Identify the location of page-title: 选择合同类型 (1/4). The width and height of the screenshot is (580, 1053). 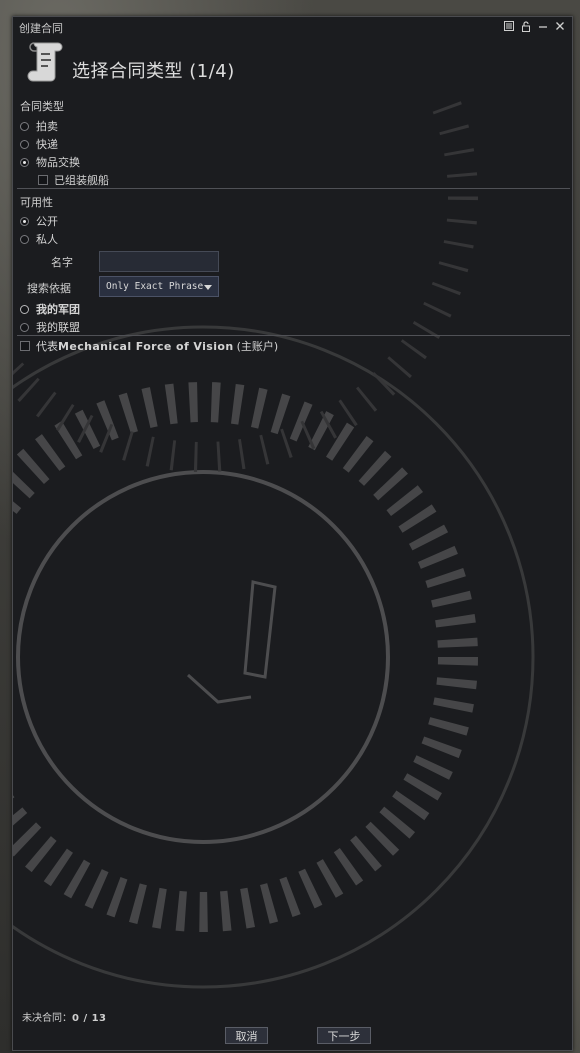
(153, 71).